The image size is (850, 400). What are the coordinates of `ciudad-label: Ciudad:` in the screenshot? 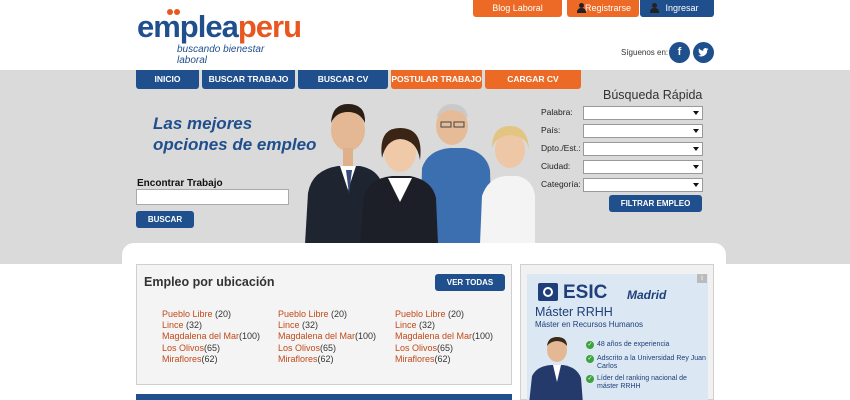 It's located at (556, 166).